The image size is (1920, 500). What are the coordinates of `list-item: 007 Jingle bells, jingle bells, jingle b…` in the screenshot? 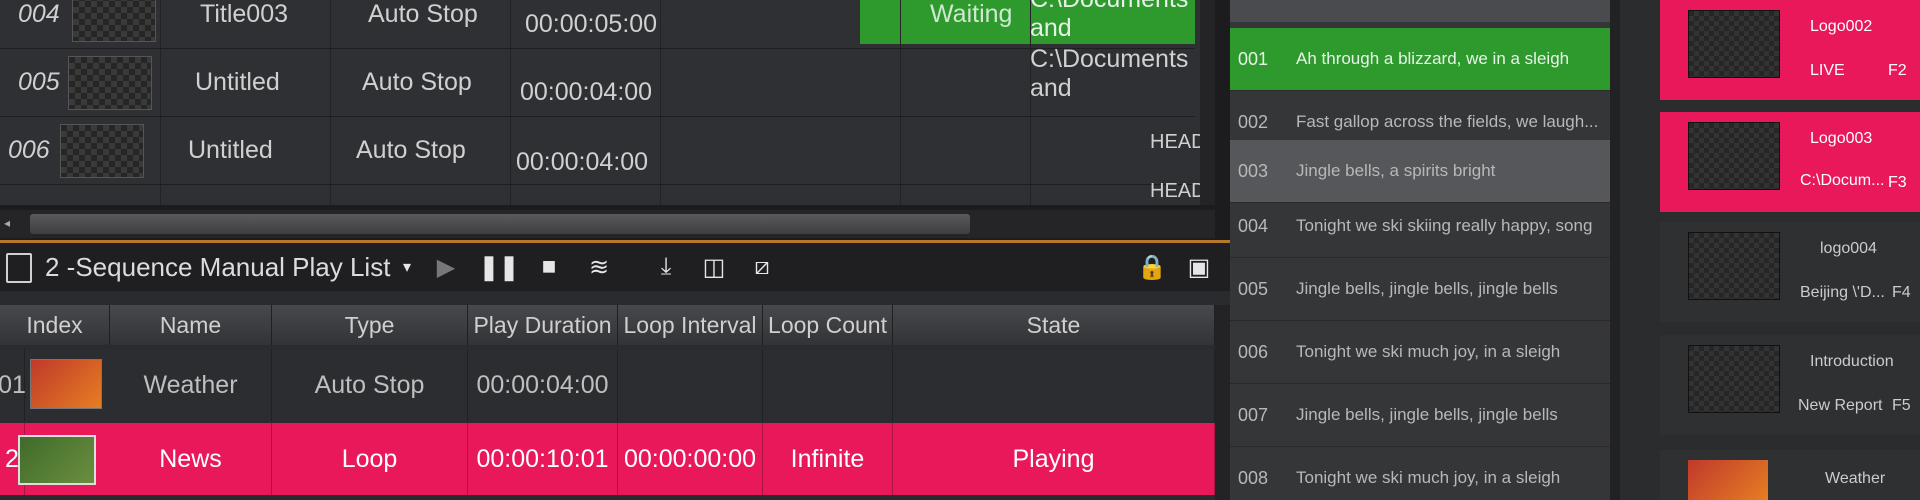 It's located at (1420, 415).